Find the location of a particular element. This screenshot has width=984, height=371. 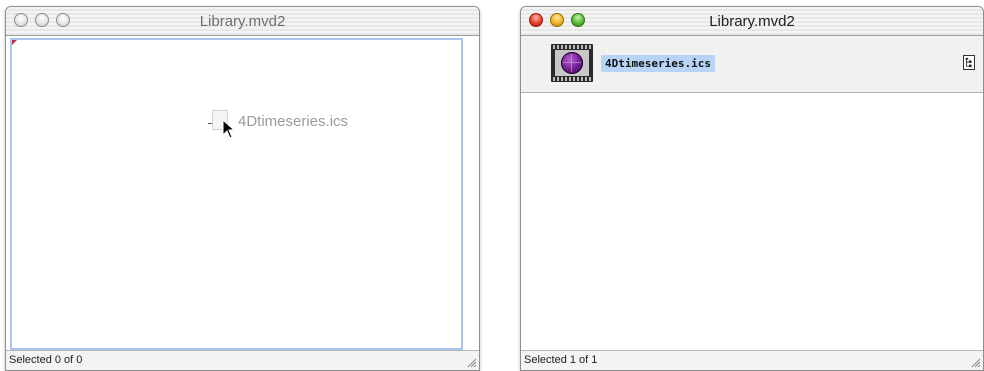

status-text: Selected 1 of 1 is located at coordinates (561, 360).